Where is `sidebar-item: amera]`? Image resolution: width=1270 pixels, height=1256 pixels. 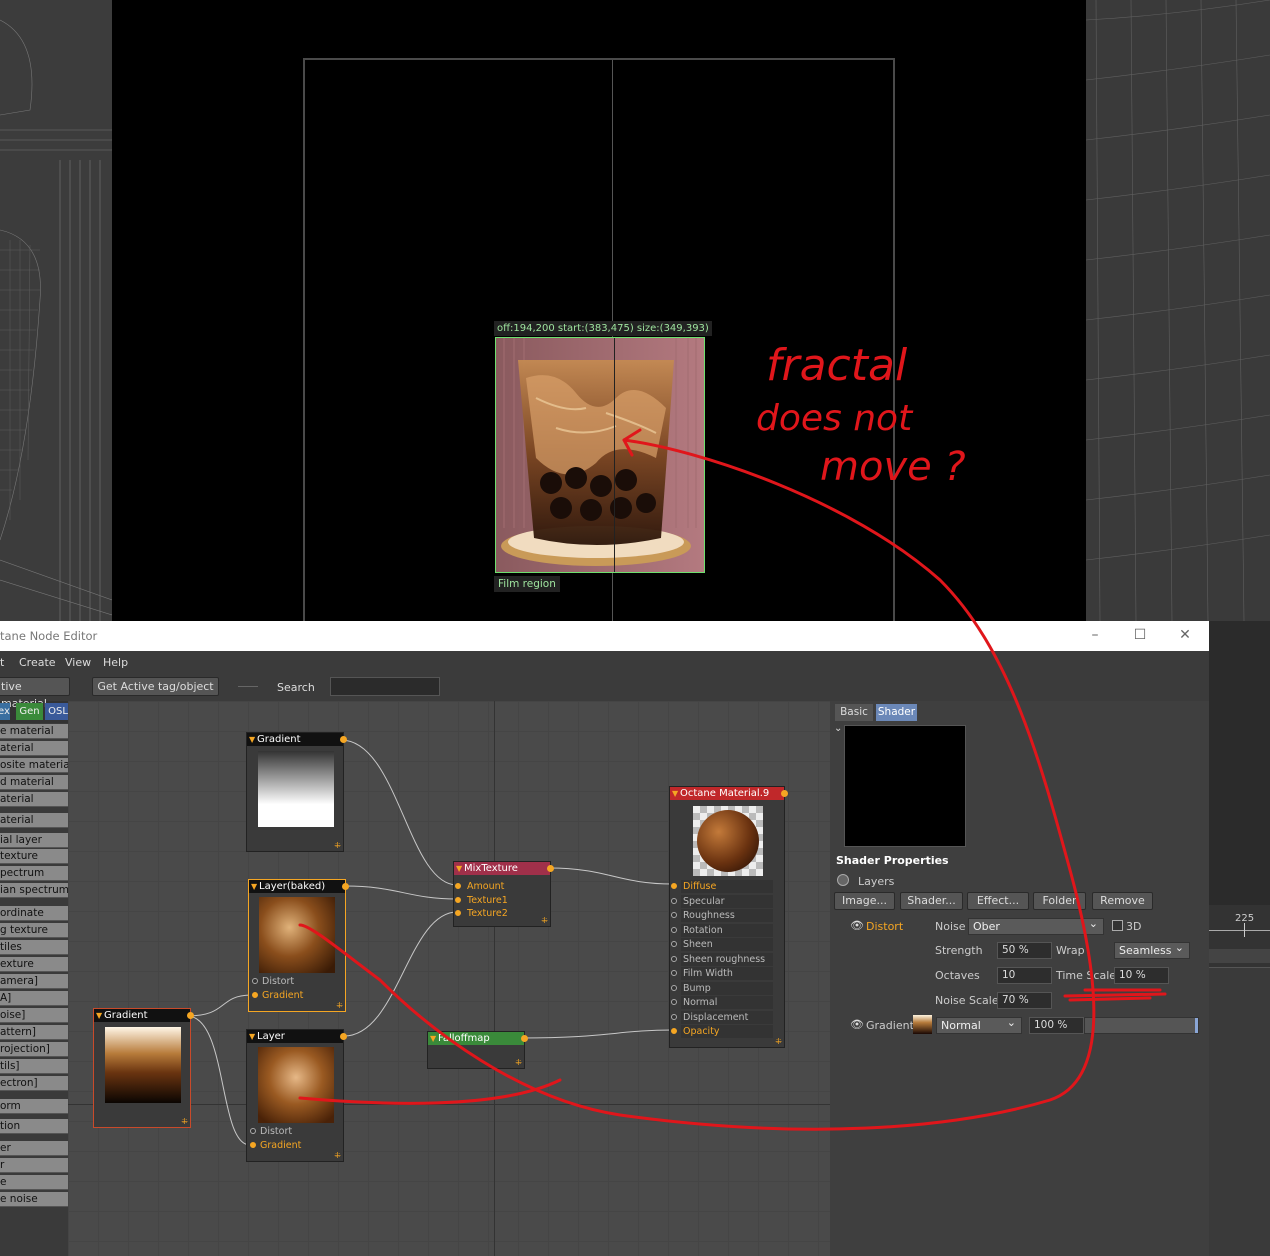 sidebar-item: amera] is located at coordinates (34, 981).